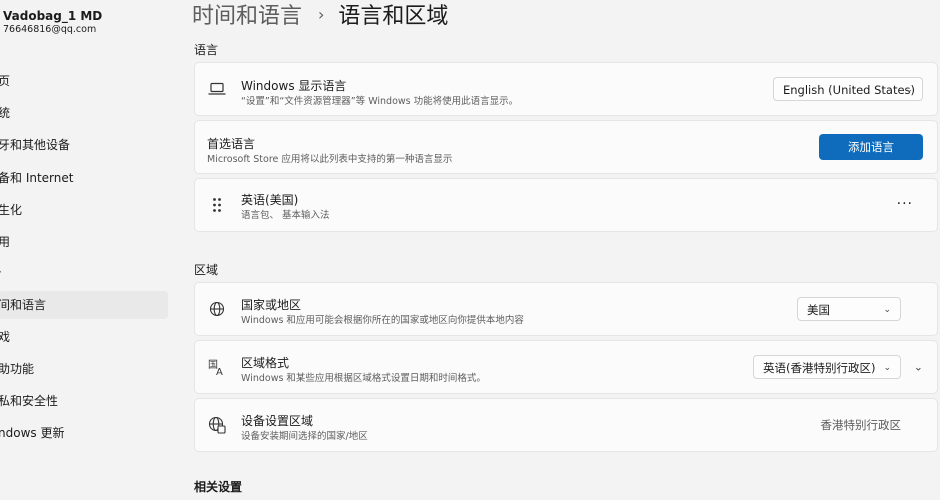 The width and height of the screenshot is (940, 500). I want to click on region-format-title: 区域格式, so click(265, 363).